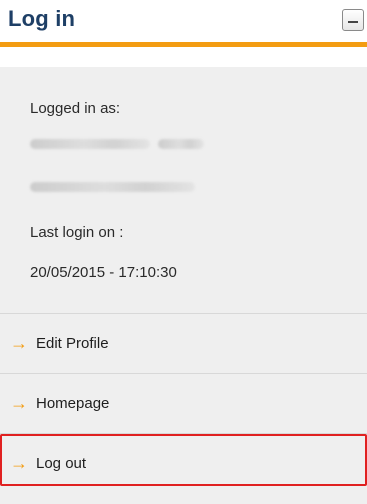 The width and height of the screenshot is (367, 504). Describe the element at coordinates (183, 460) in the screenshot. I see `log-out-link: → Log out` at that location.